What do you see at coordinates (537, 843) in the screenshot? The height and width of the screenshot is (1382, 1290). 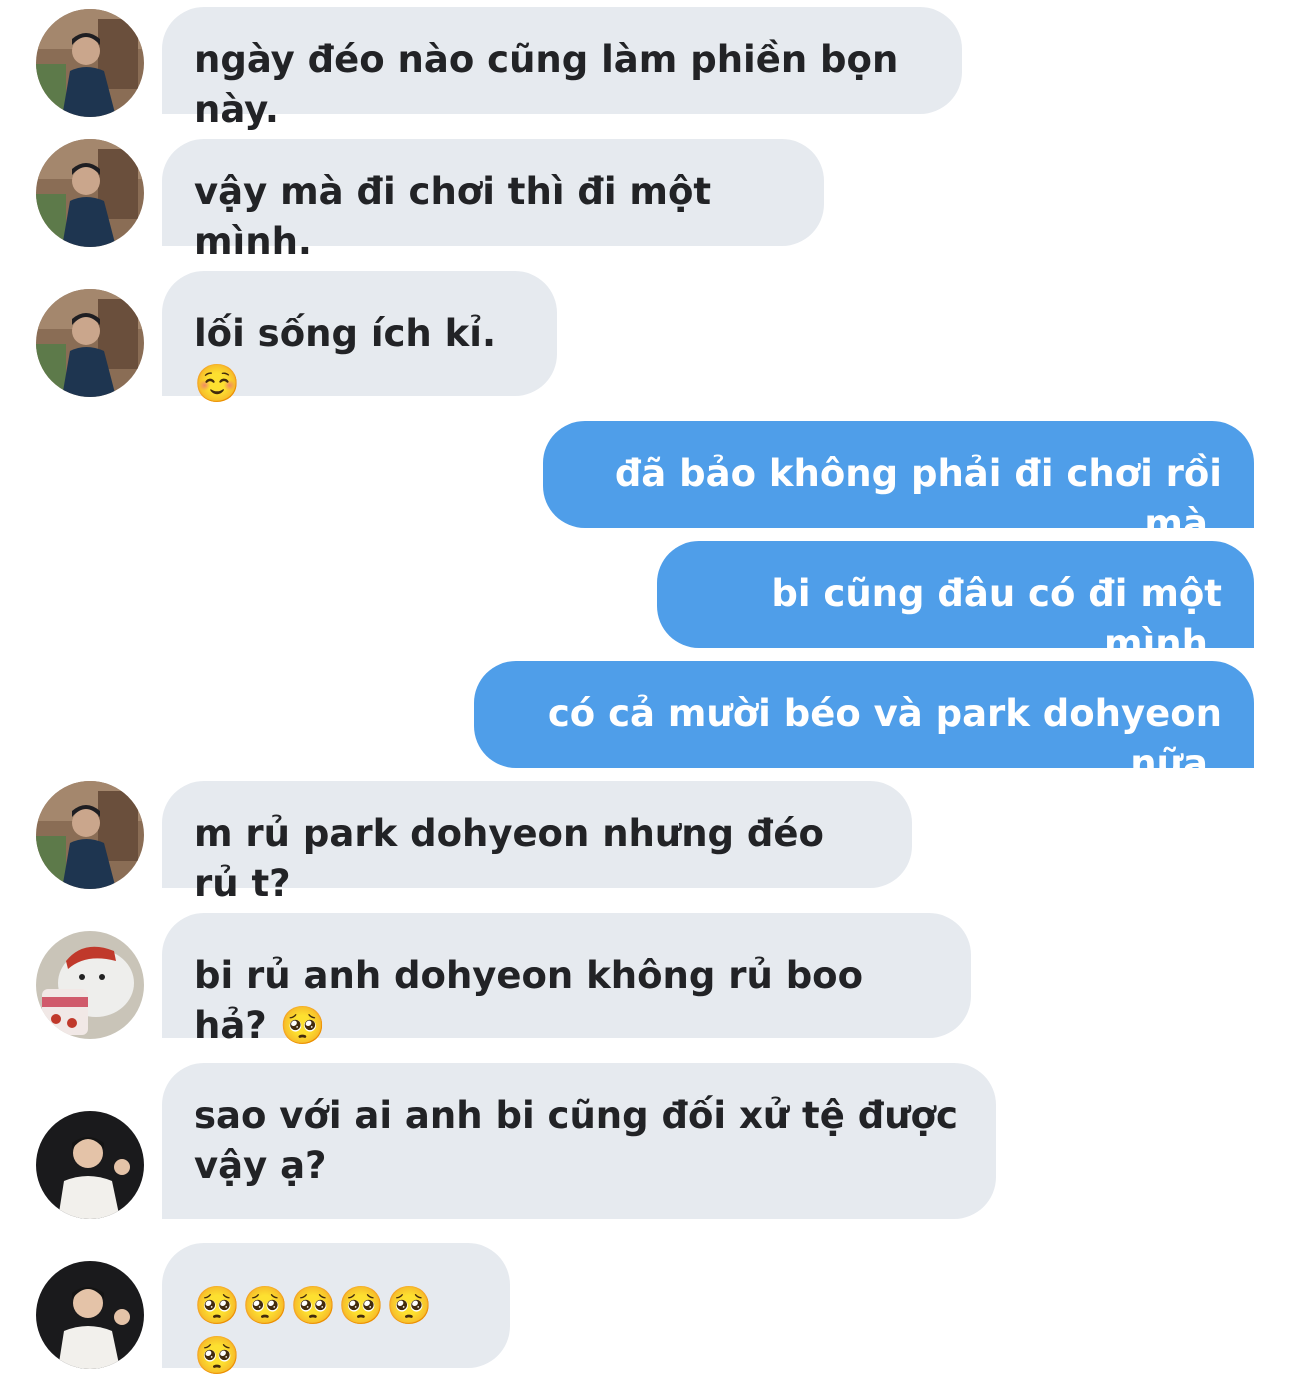 I see `incoming-message-bubble: m rủ park dohyeon nhưng đéo rủ t?` at bounding box center [537, 843].